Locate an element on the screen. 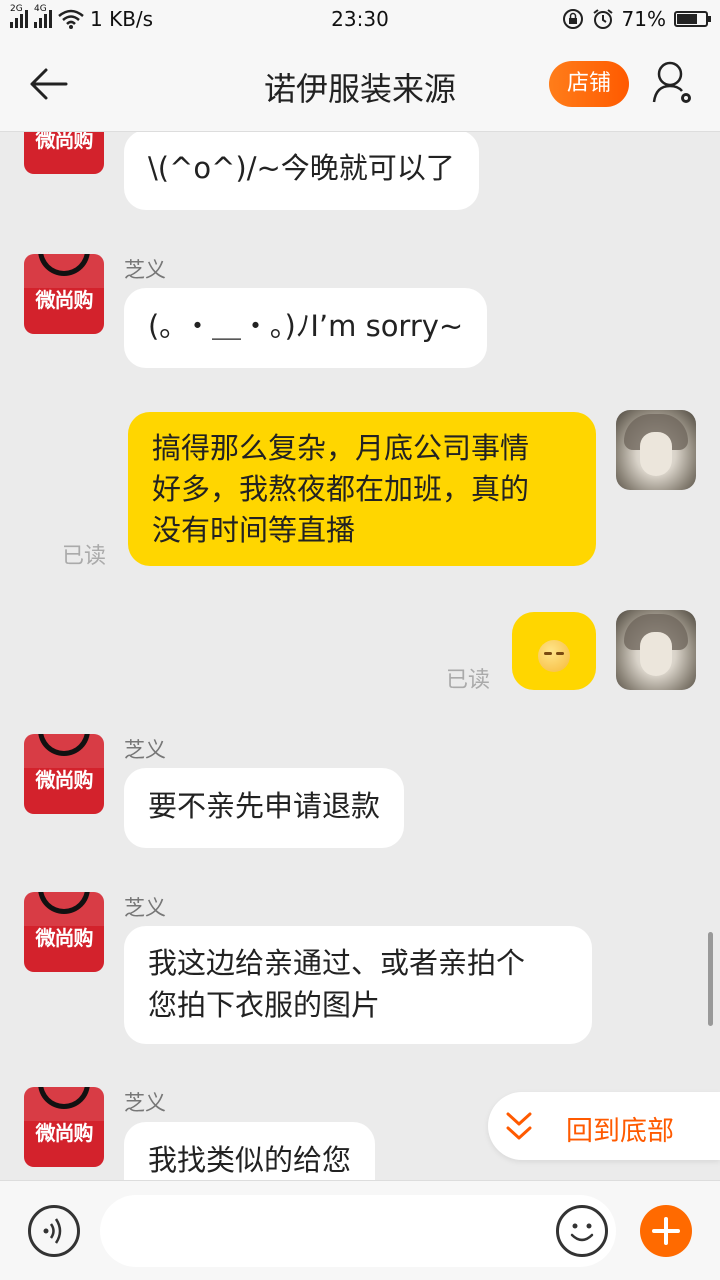 This screenshot has height=1280, width=720. message-bubble: \(^o^)/~今晚就可以了 is located at coordinates (301, 171).